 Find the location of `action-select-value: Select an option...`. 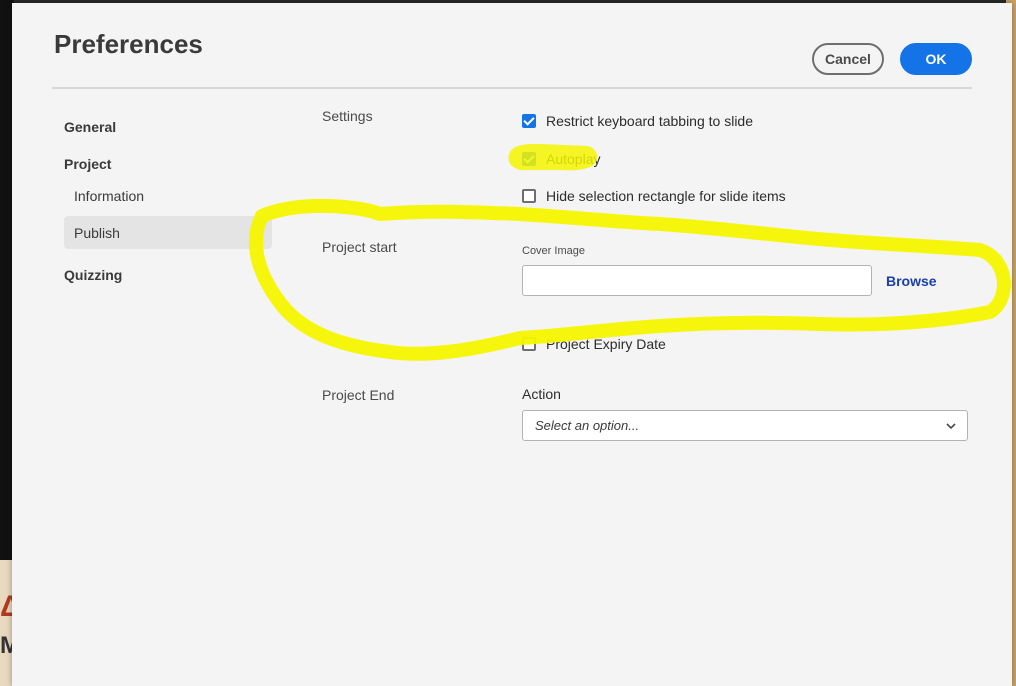

action-select-value: Select an option... is located at coordinates (587, 425).